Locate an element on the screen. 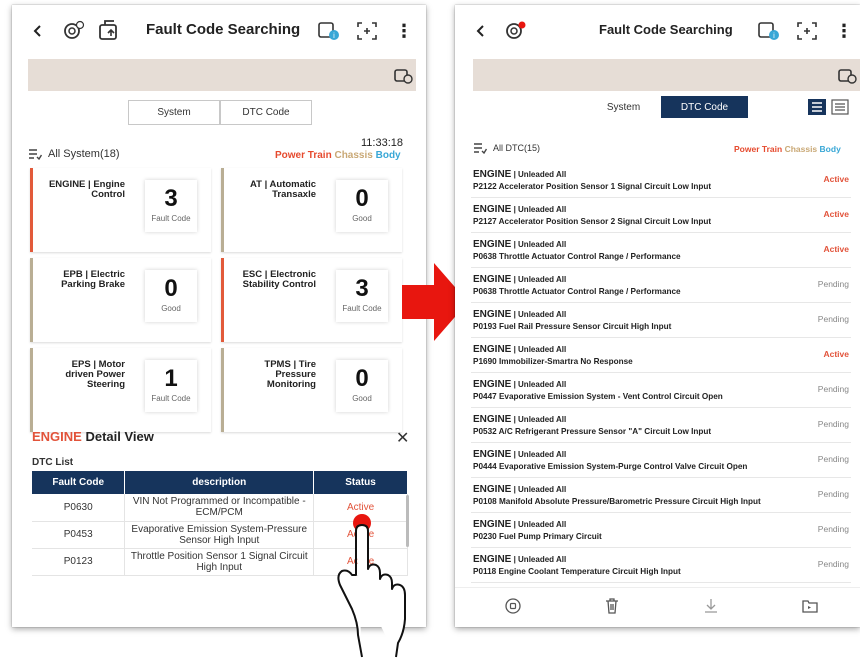 This screenshot has width=860, height=660. category-filters: Power Train Chassis Body is located at coordinates (787, 149).